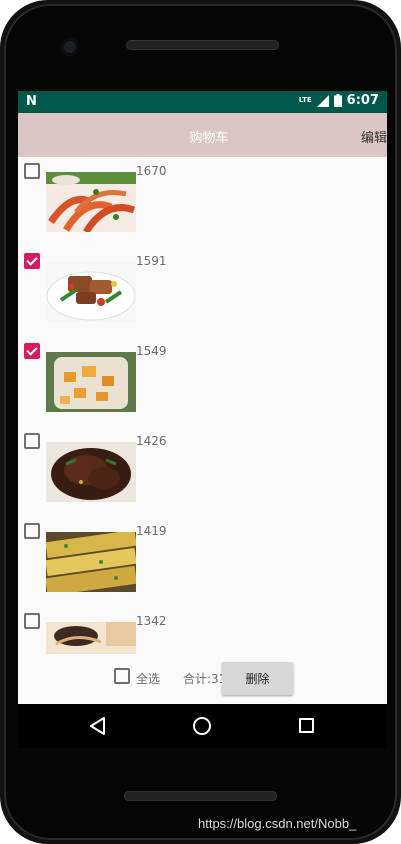 This screenshot has width=401, height=844. I want to click on food-image-braised-fish, so click(91, 472).